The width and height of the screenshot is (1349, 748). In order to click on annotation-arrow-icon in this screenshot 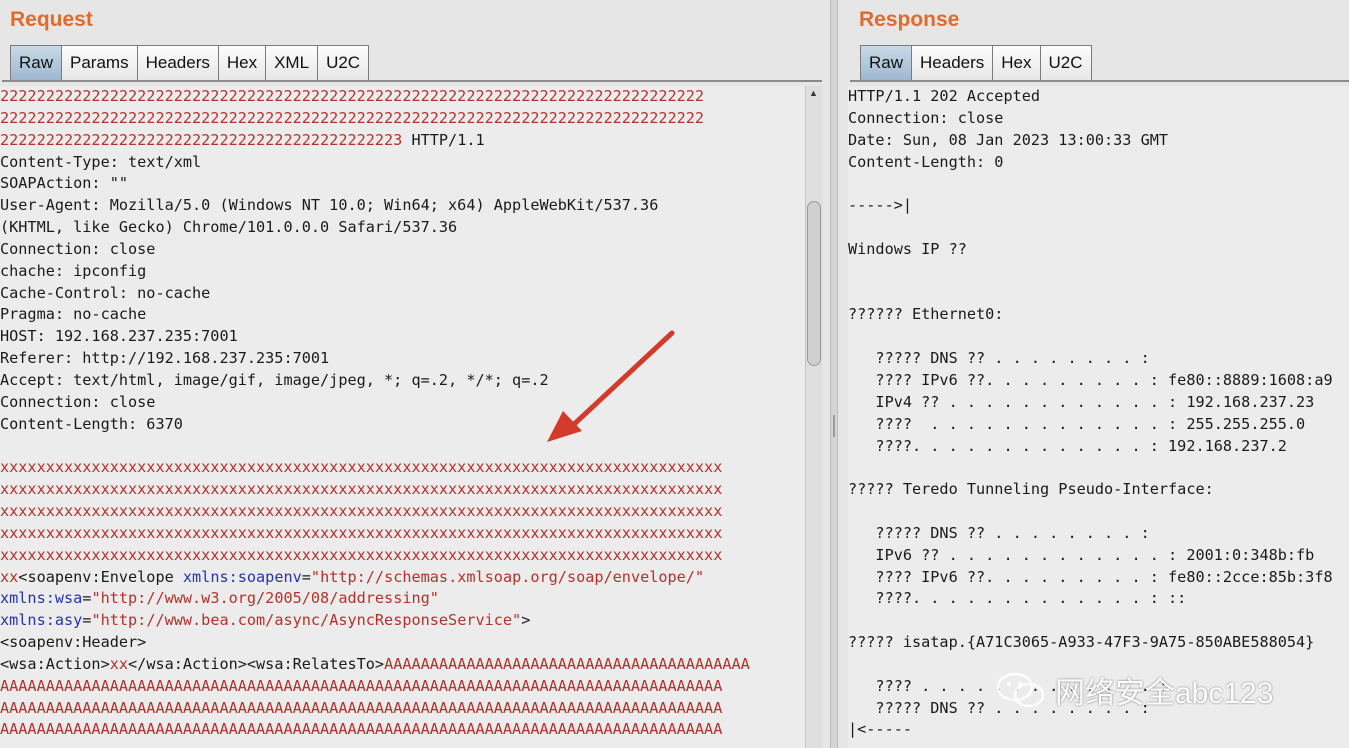, I will do `click(611, 386)`.